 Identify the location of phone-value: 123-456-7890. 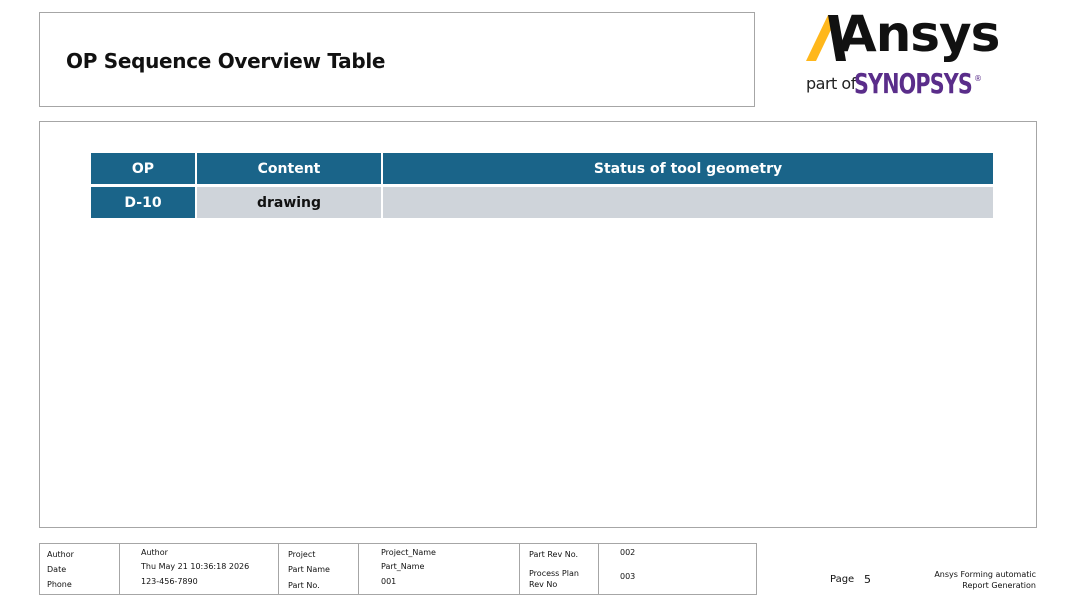
(169, 581).